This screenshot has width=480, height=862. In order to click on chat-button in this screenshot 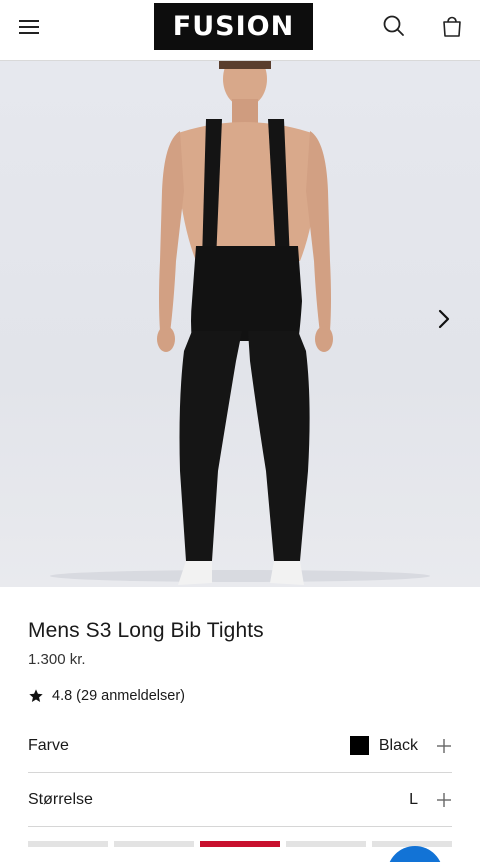, I will do `click(415, 854)`.